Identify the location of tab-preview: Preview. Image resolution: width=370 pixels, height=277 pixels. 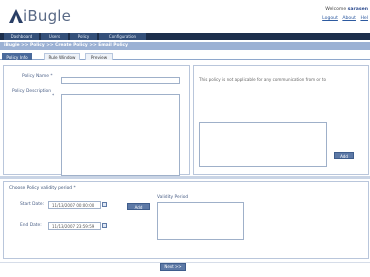
(99, 56).